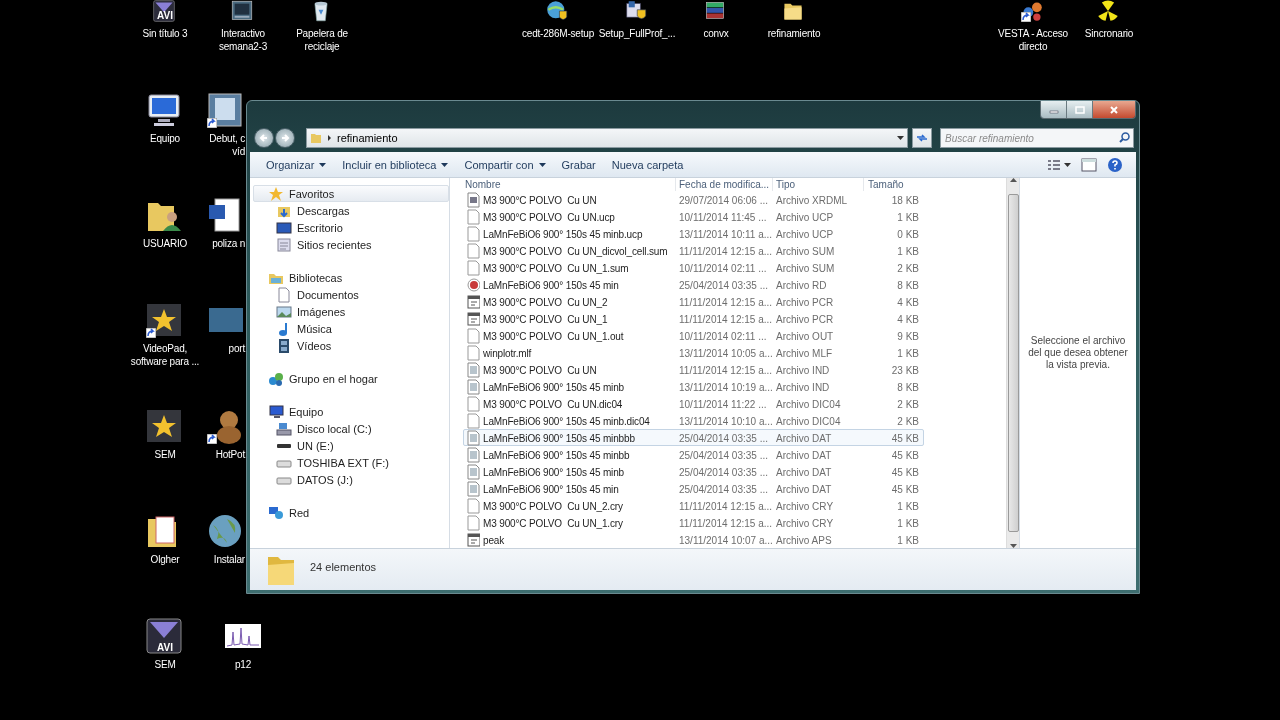 The height and width of the screenshot is (720, 1280). What do you see at coordinates (229, 559) in the screenshot?
I see `desktop-icon-label: Instalar` at bounding box center [229, 559].